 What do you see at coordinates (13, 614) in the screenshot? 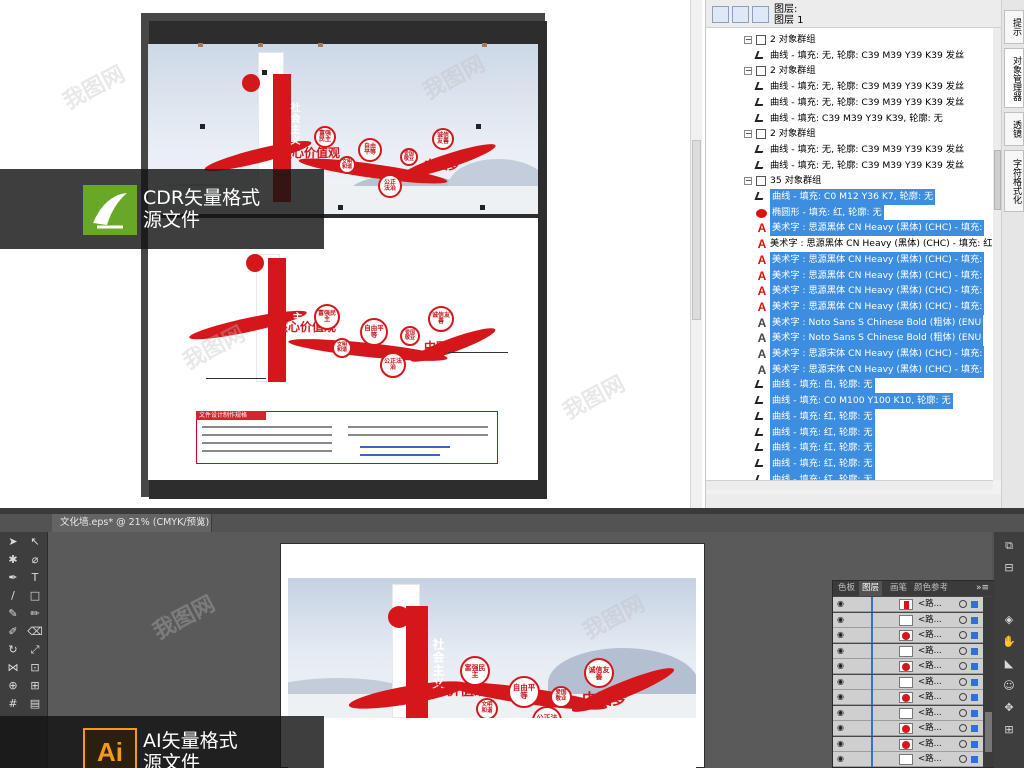
I see `brush-icon: ✎` at bounding box center [13, 614].